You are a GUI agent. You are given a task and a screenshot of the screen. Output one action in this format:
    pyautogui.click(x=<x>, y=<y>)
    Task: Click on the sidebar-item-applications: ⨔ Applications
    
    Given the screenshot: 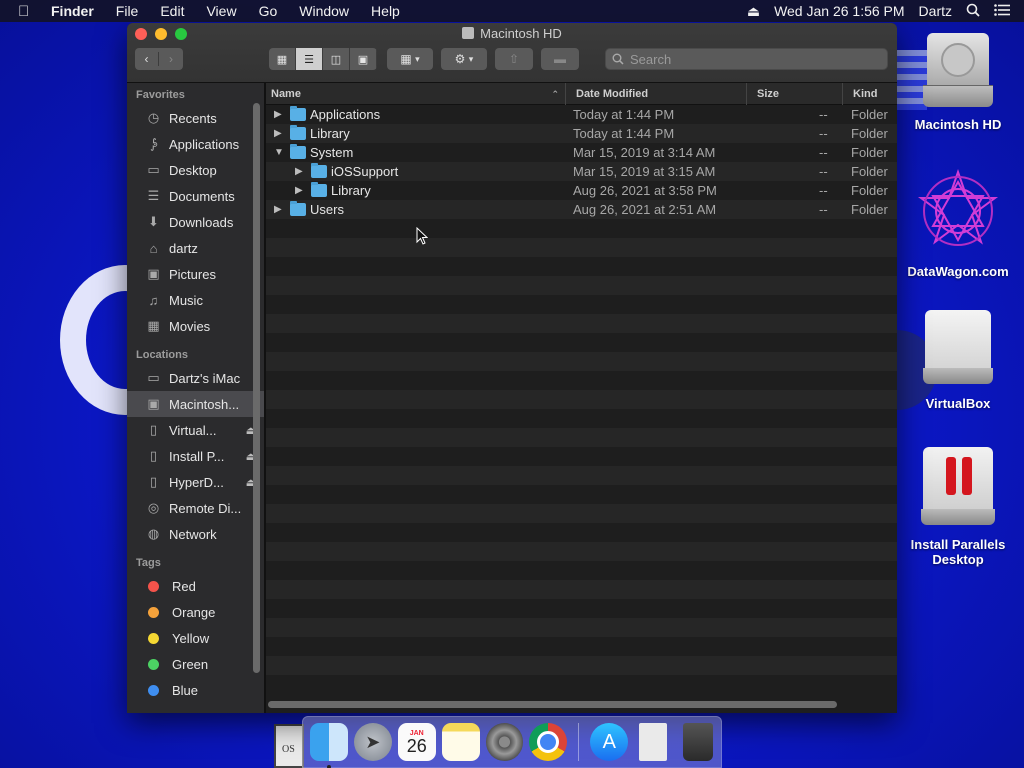 What is the action you would take?
    pyautogui.click(x=195, y=144)
    